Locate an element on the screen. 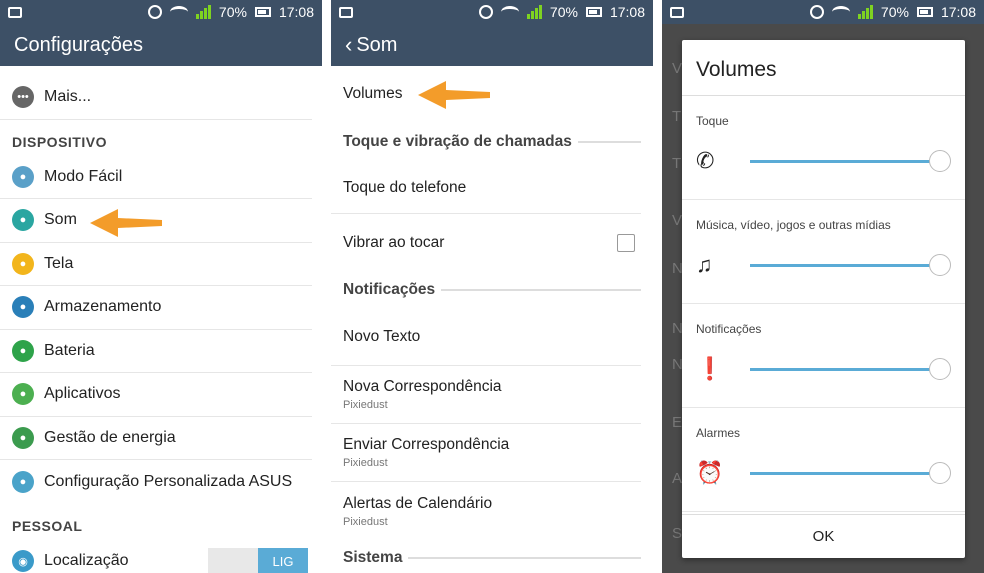 The width and height of the screenshot is (984, 573). phone-ringtone-item: Toque do telefone is located at coordinates (486, 188).